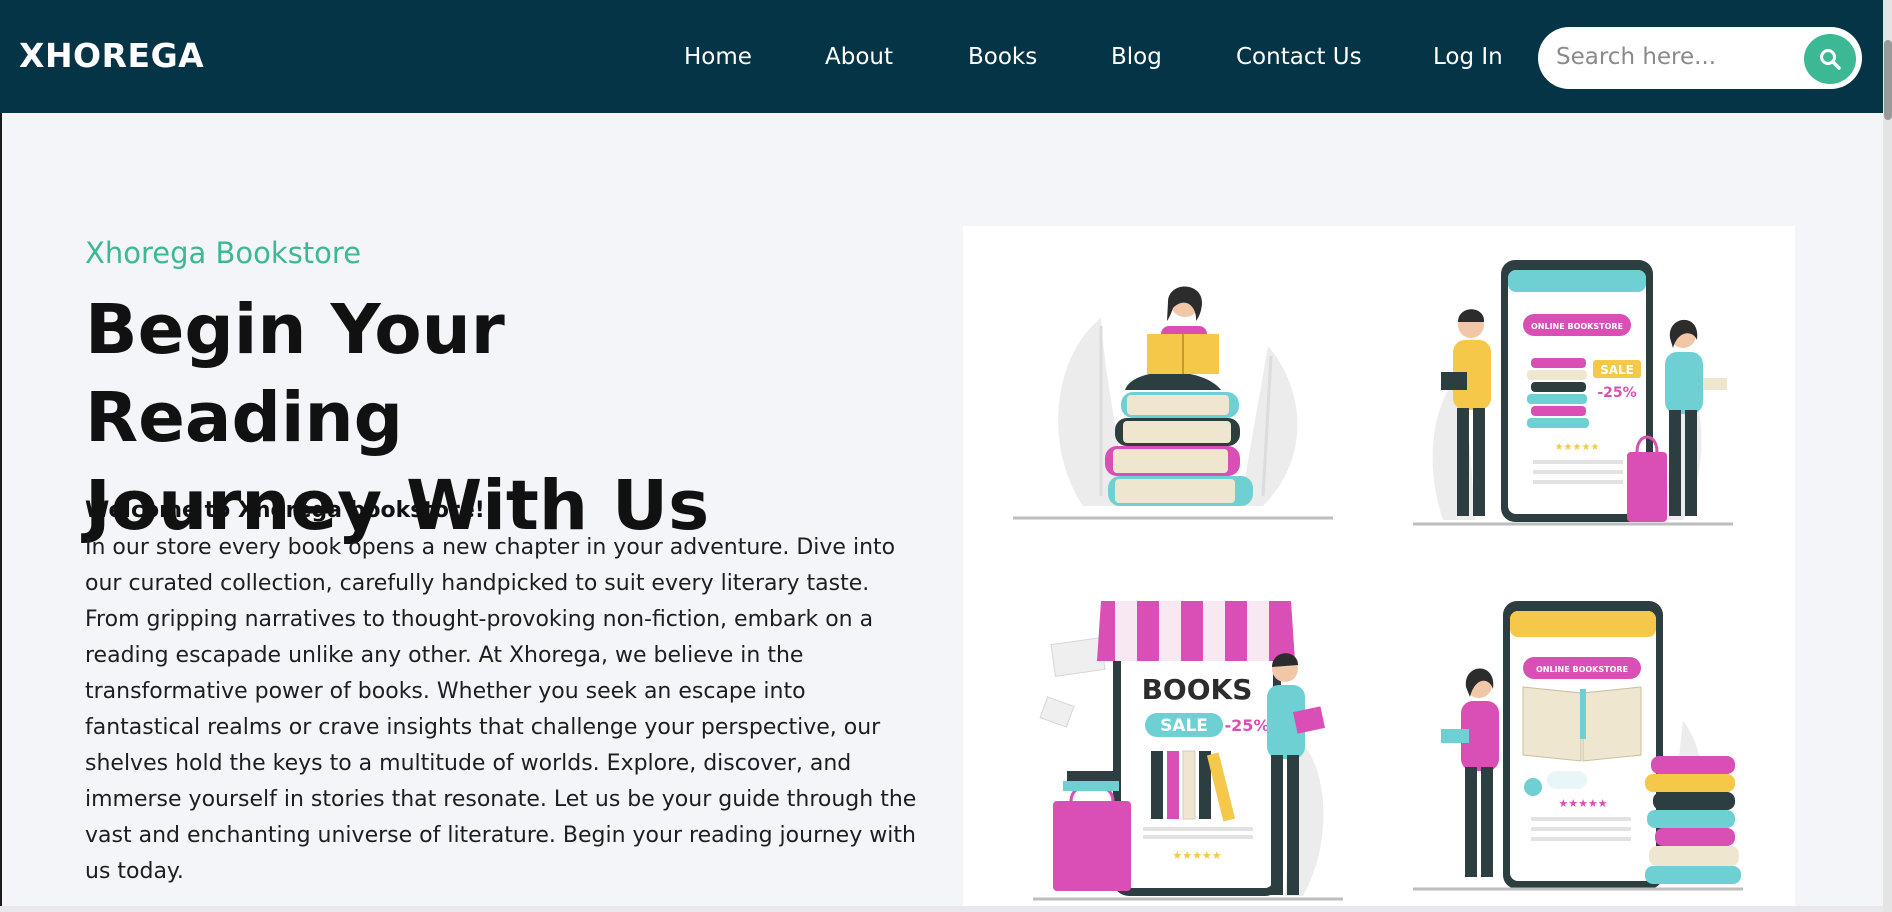  What do you see at coordinates (111, 55) in the screenshot?
I see `brand-logo: XHOREGA` at bounding box center [111, 55].